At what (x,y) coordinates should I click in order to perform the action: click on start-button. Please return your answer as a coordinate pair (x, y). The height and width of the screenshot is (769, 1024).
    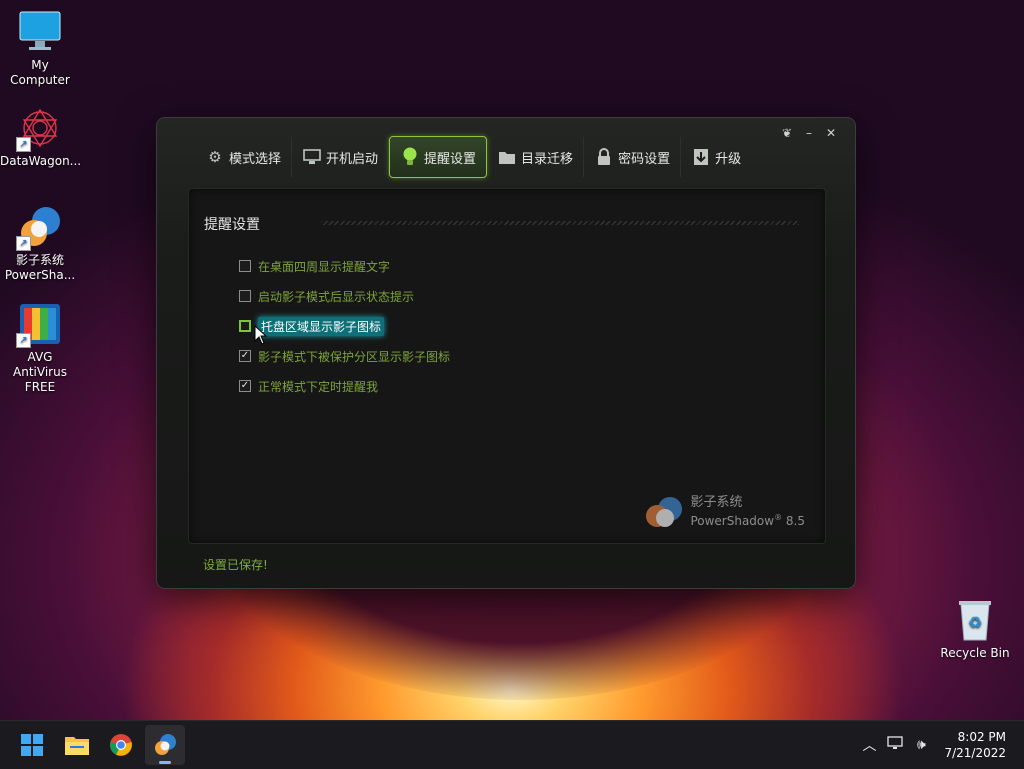
    Looking at the image, I should click on (32, 745).